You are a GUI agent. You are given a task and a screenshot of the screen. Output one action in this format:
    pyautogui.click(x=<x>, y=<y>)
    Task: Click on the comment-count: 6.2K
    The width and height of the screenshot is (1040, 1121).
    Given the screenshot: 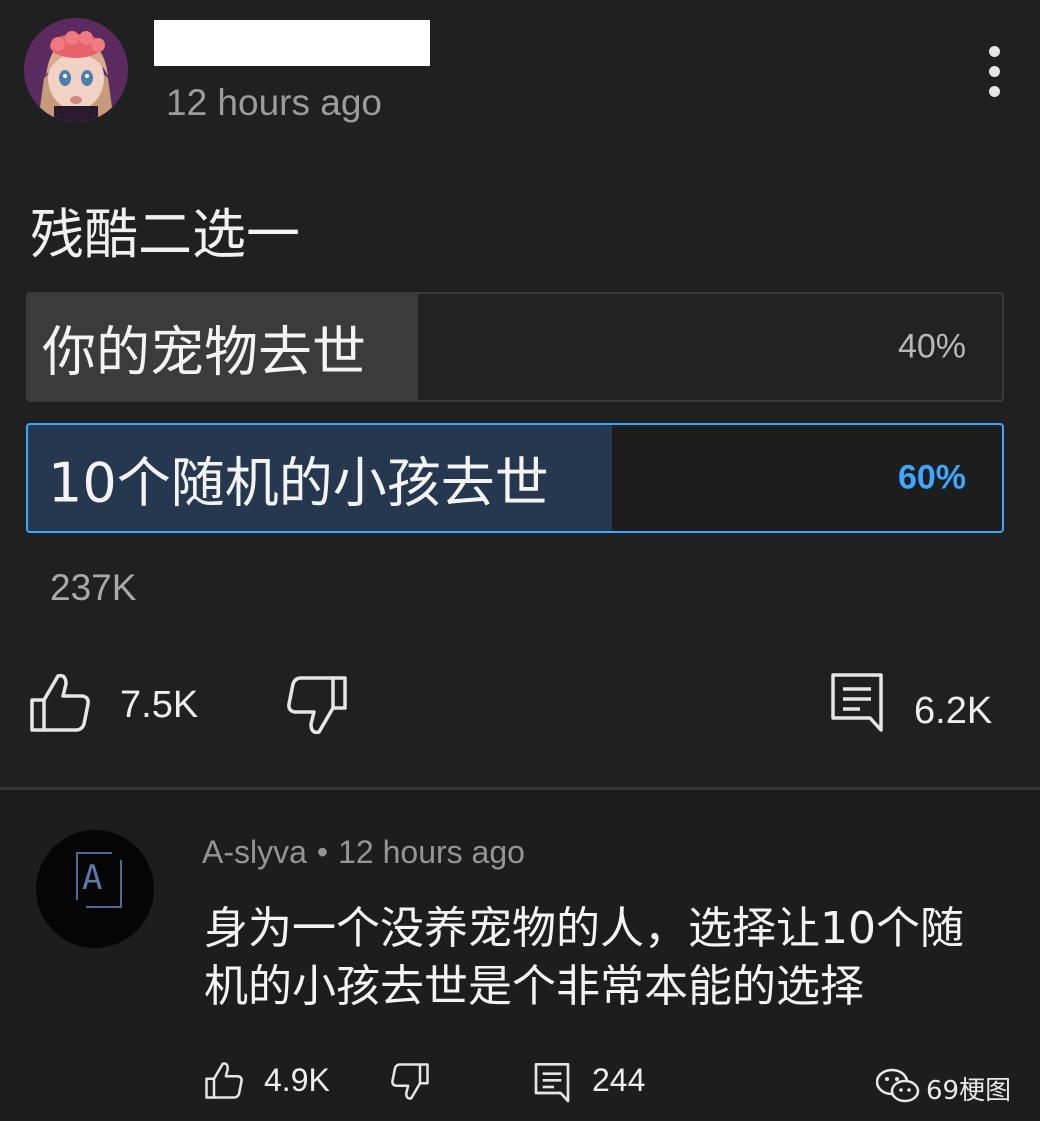 What is the action you would take?
    pyautogui.click(x=953, y=711)
    